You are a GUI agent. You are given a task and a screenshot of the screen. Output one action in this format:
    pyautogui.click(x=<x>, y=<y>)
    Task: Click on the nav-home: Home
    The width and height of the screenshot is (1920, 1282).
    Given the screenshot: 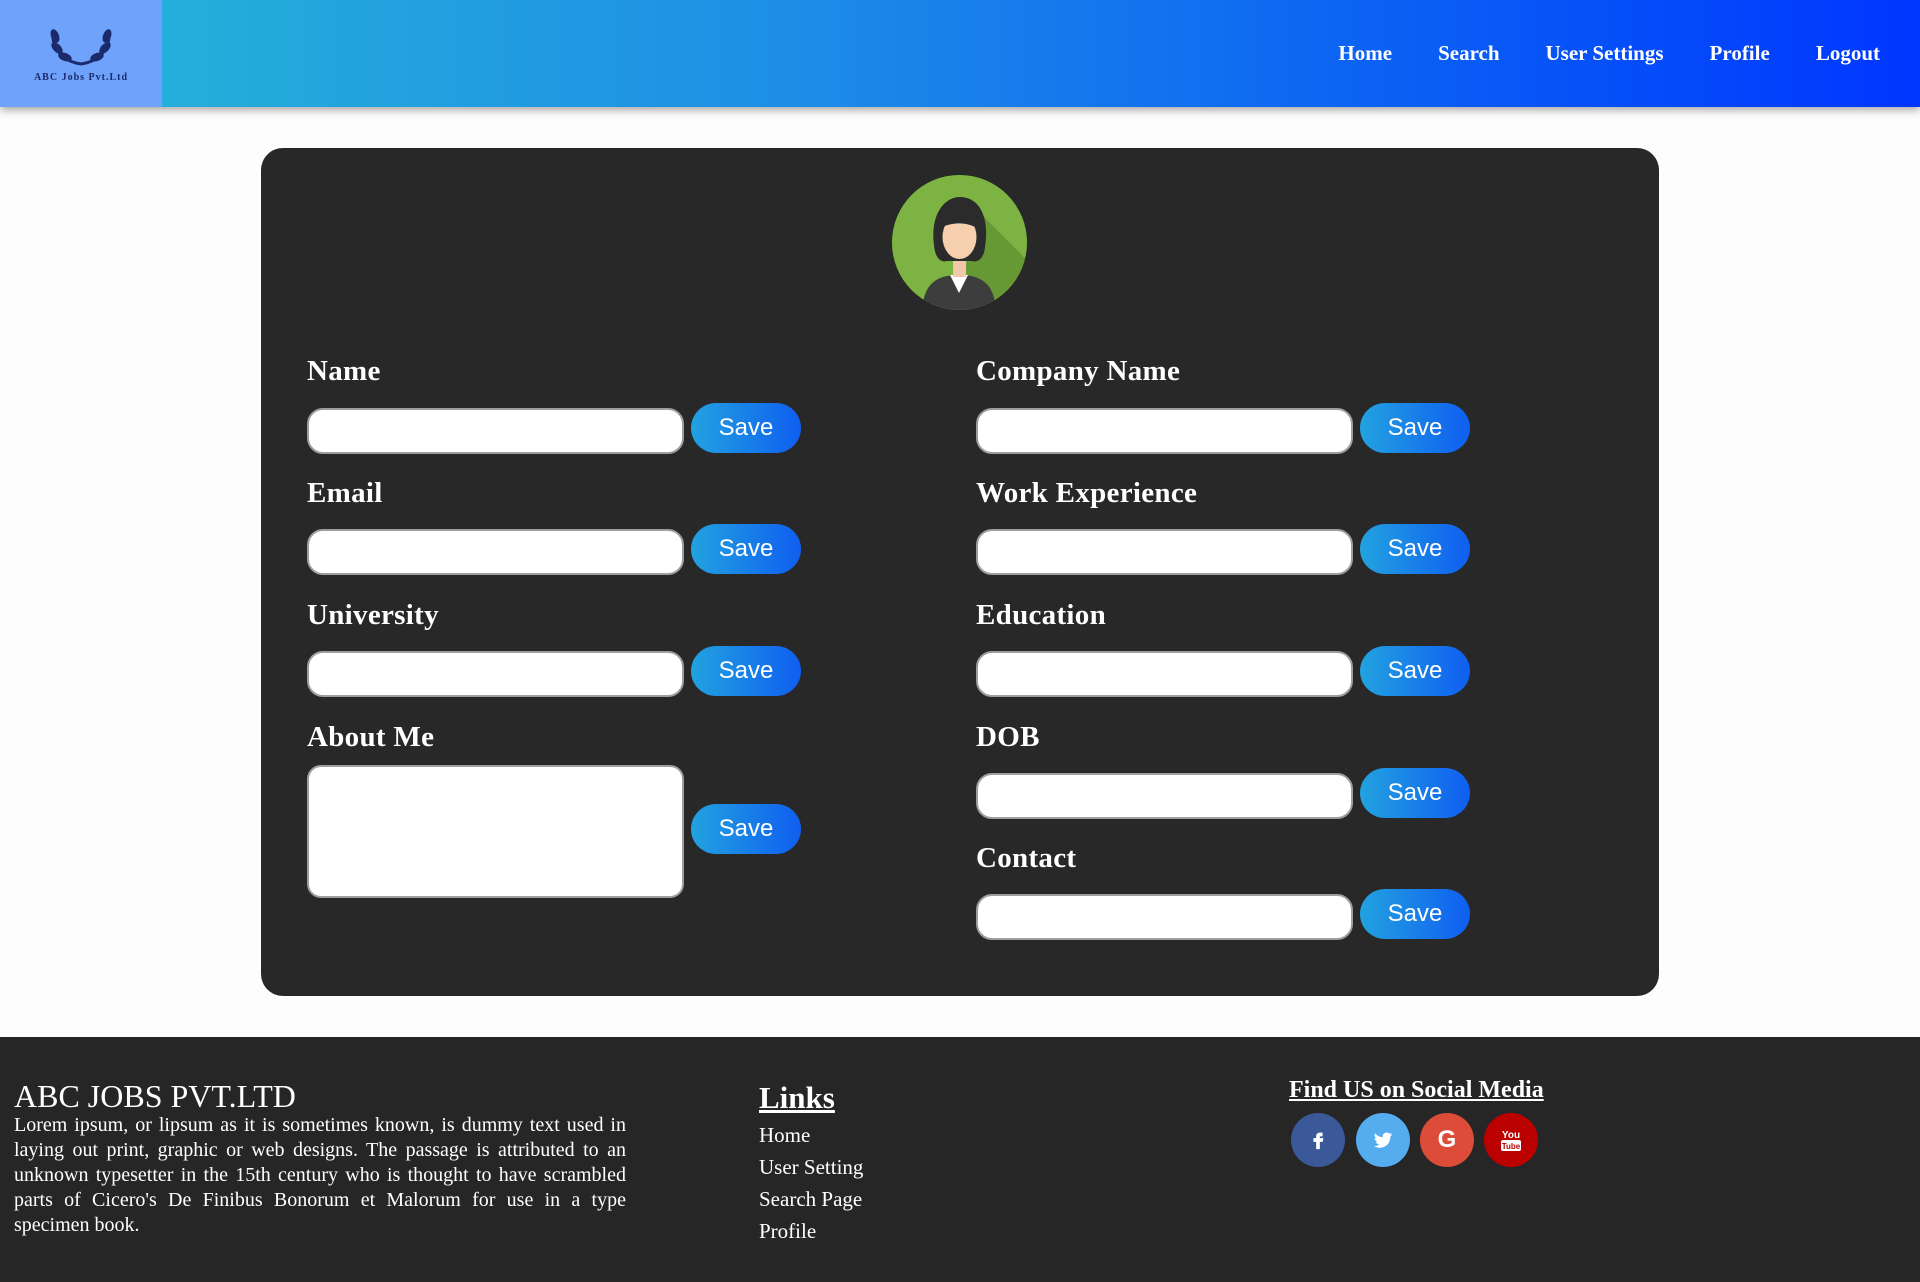 What is the action you would take?
    pyautogui.click(x=1365, y=53)
    